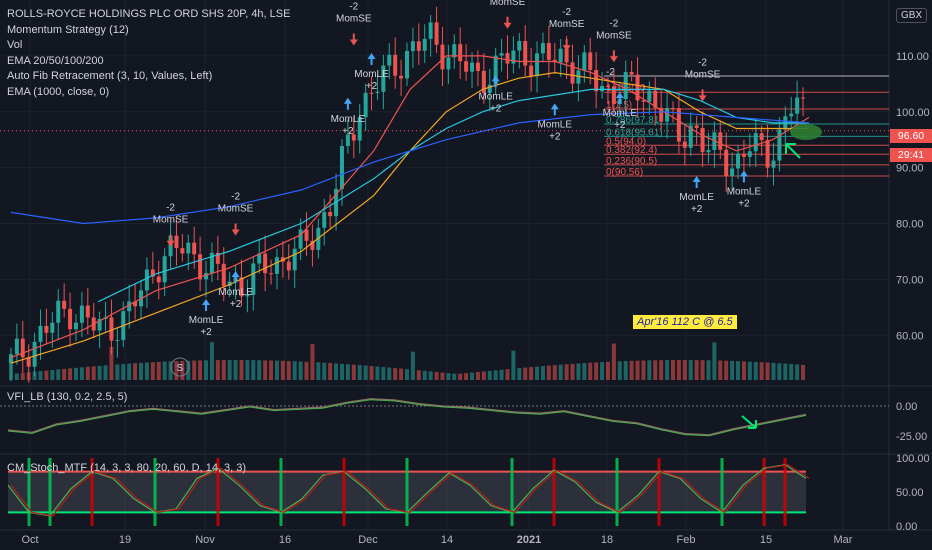  Describe the element at coordinates (447, 540) in the screenshot. I see `time-tick-label: 14` at that location.